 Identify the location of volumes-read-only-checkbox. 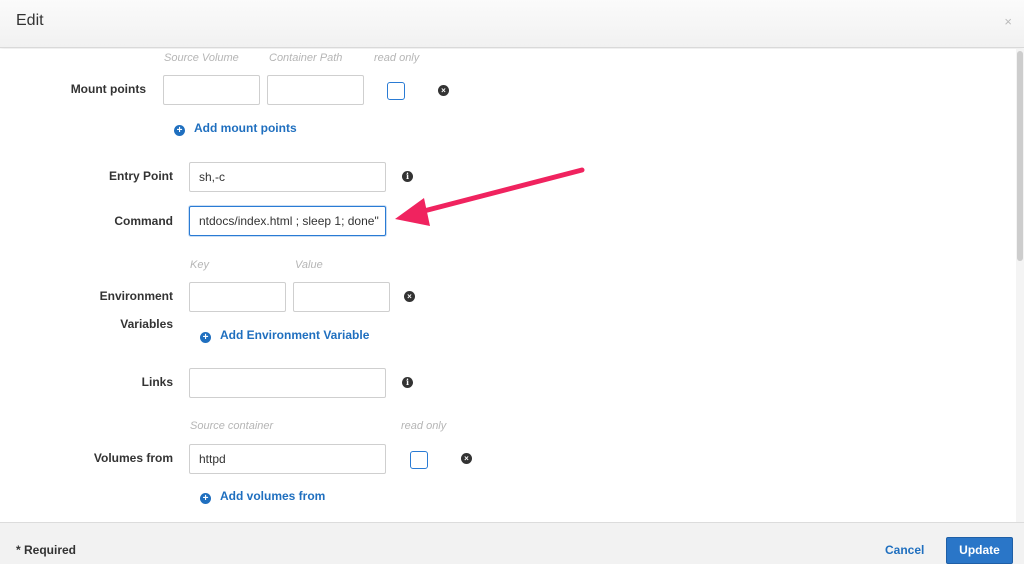
(419, 460).